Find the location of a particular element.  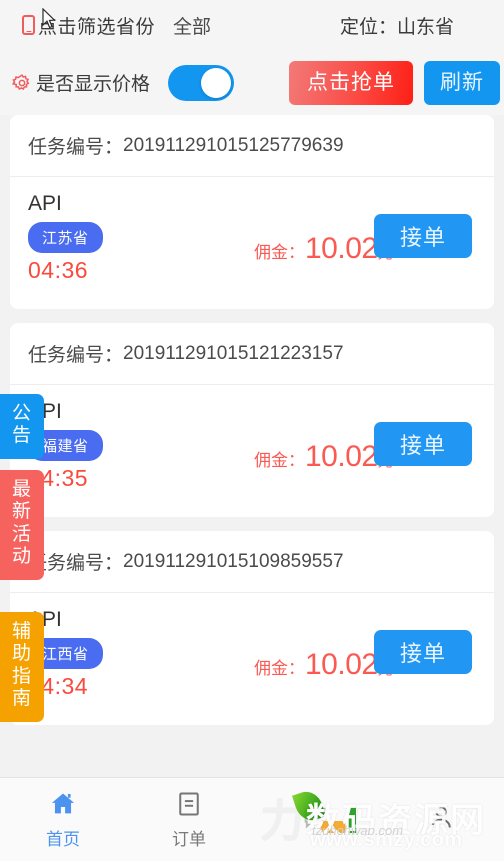

refresh-button: 刷新 is located at coordinates (462, 82).